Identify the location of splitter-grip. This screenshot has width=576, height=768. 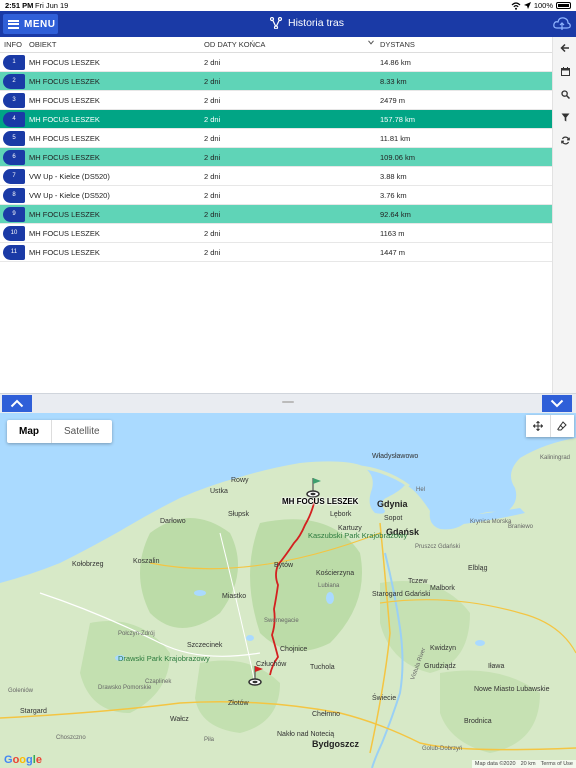
(288, 402).